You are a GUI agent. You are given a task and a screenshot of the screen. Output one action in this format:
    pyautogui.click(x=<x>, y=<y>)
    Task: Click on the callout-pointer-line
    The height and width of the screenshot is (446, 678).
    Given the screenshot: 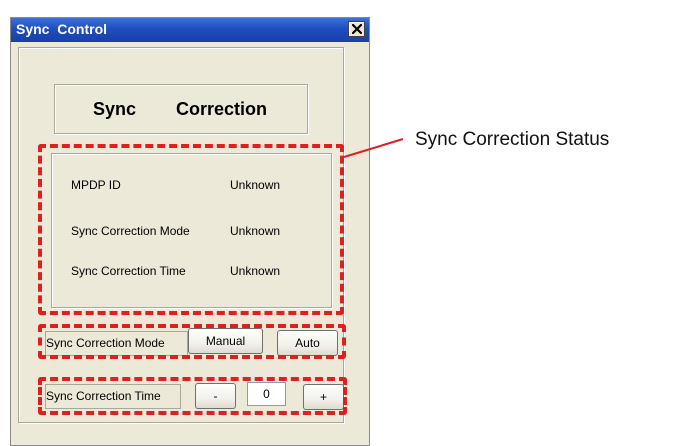 What is the action you would take?
    pyautogui.click(x=373, y=148)
    